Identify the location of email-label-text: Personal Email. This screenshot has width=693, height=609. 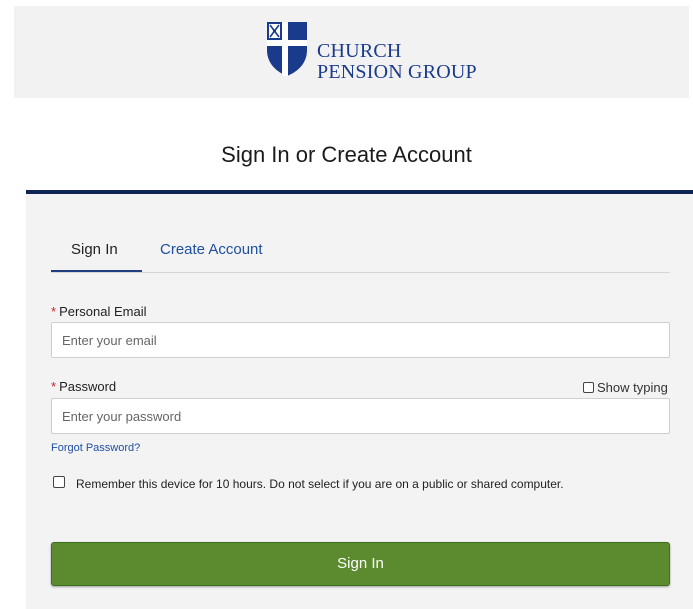
(103, 311).